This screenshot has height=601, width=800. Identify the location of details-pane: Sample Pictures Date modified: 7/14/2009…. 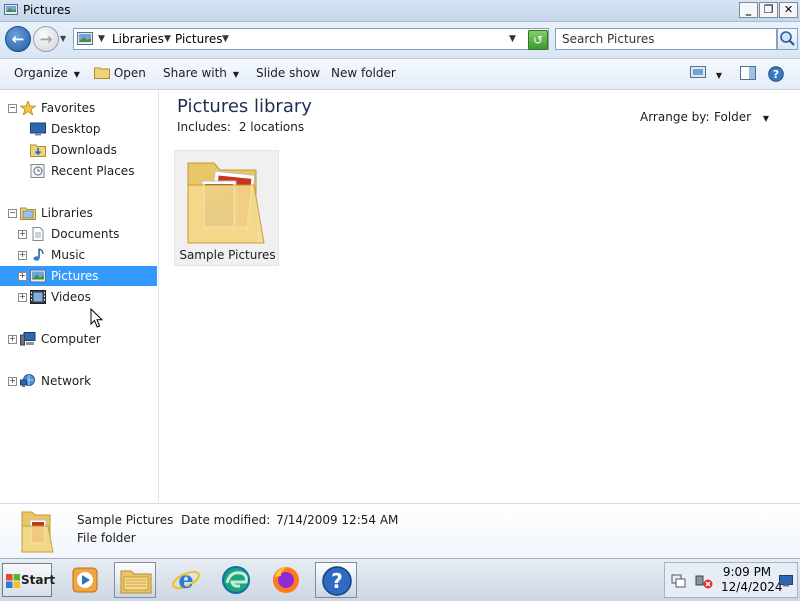
(400, 530).